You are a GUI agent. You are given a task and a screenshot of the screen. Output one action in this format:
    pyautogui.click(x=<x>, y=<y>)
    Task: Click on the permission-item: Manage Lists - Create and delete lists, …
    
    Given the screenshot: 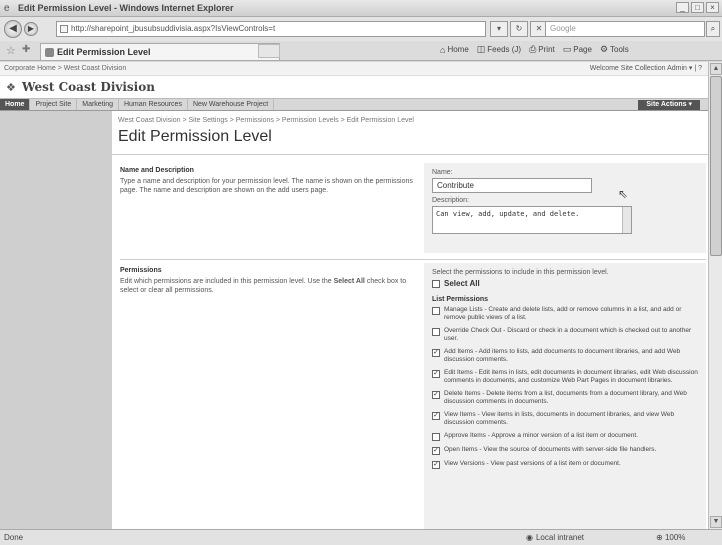 What is the action you would take?
    pyautogui.click(x=565, y=314)
    